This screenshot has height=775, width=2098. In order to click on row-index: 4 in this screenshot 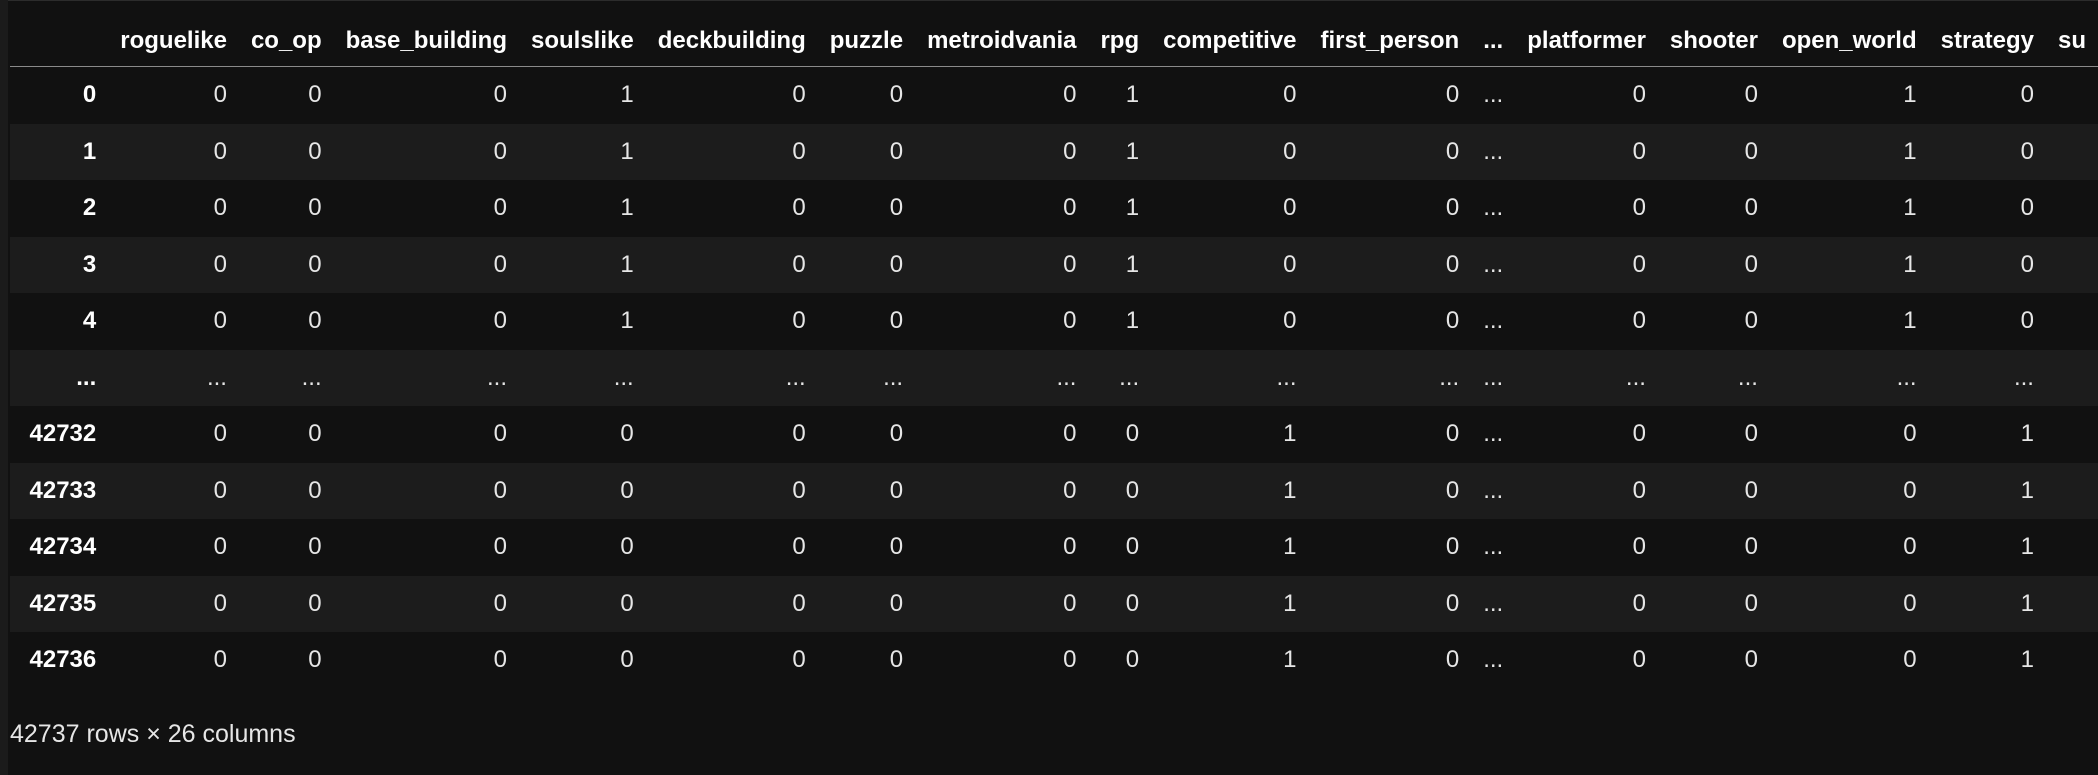, I will do `click(89, 321)`.